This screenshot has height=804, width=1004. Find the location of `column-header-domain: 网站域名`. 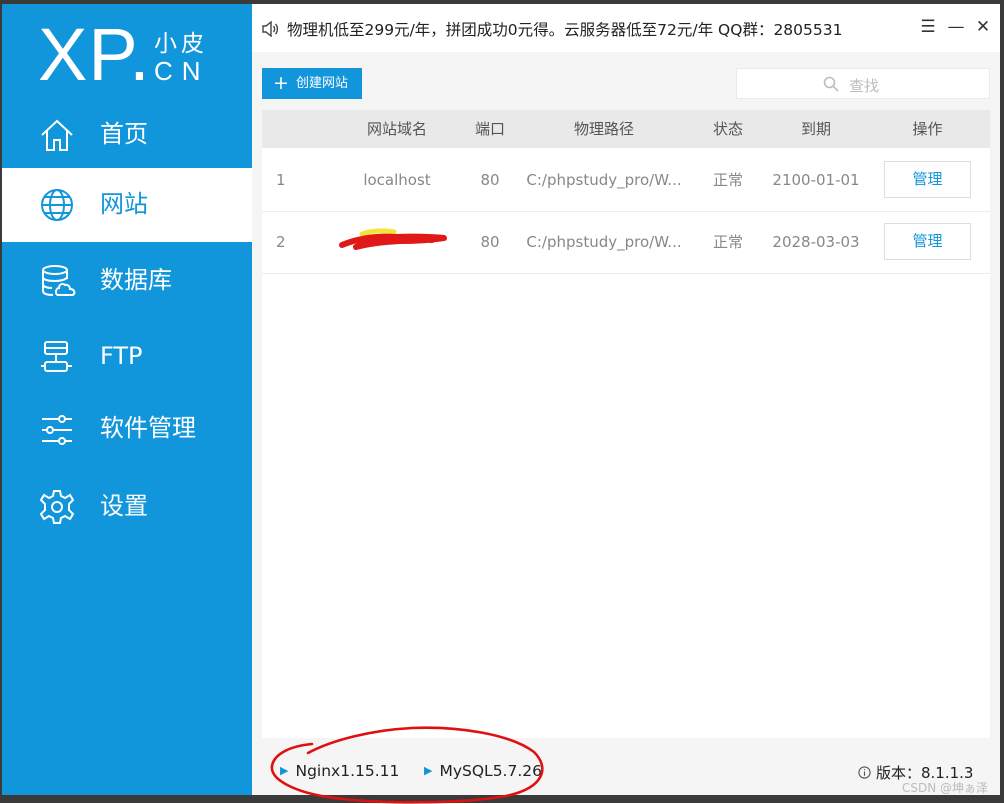

column-header-domain: 网站域名 is located at coordinates (396, 129).